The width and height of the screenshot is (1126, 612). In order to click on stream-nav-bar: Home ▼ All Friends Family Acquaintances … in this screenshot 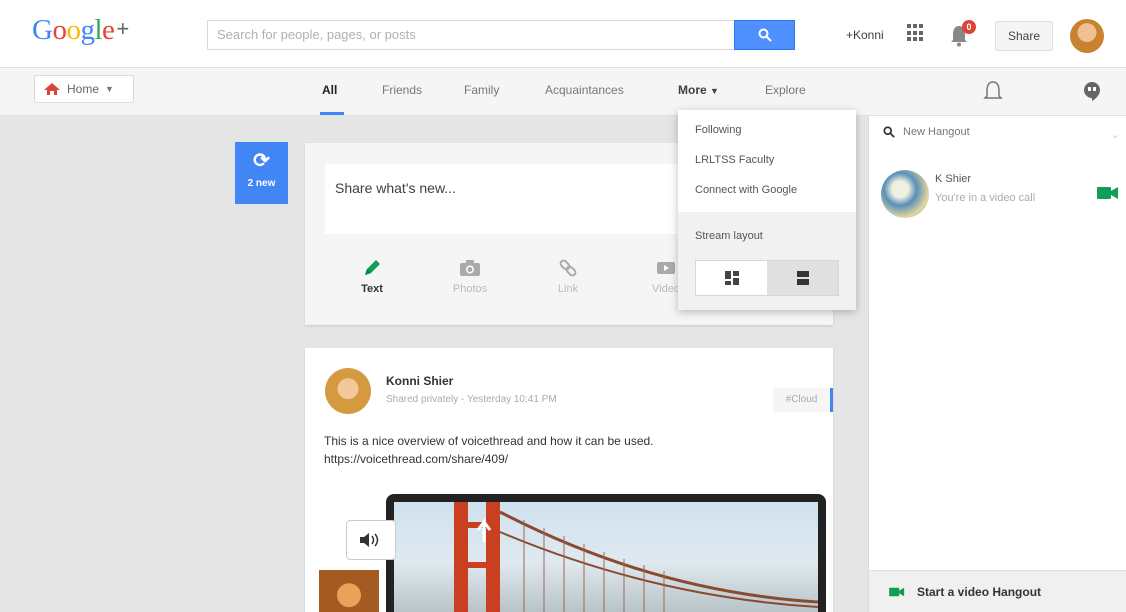, I will do `click(563, 92)`.